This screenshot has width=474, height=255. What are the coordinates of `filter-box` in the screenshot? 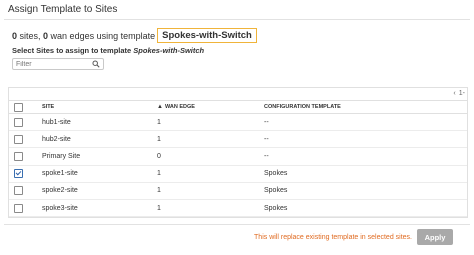 It's located at (58, 64).